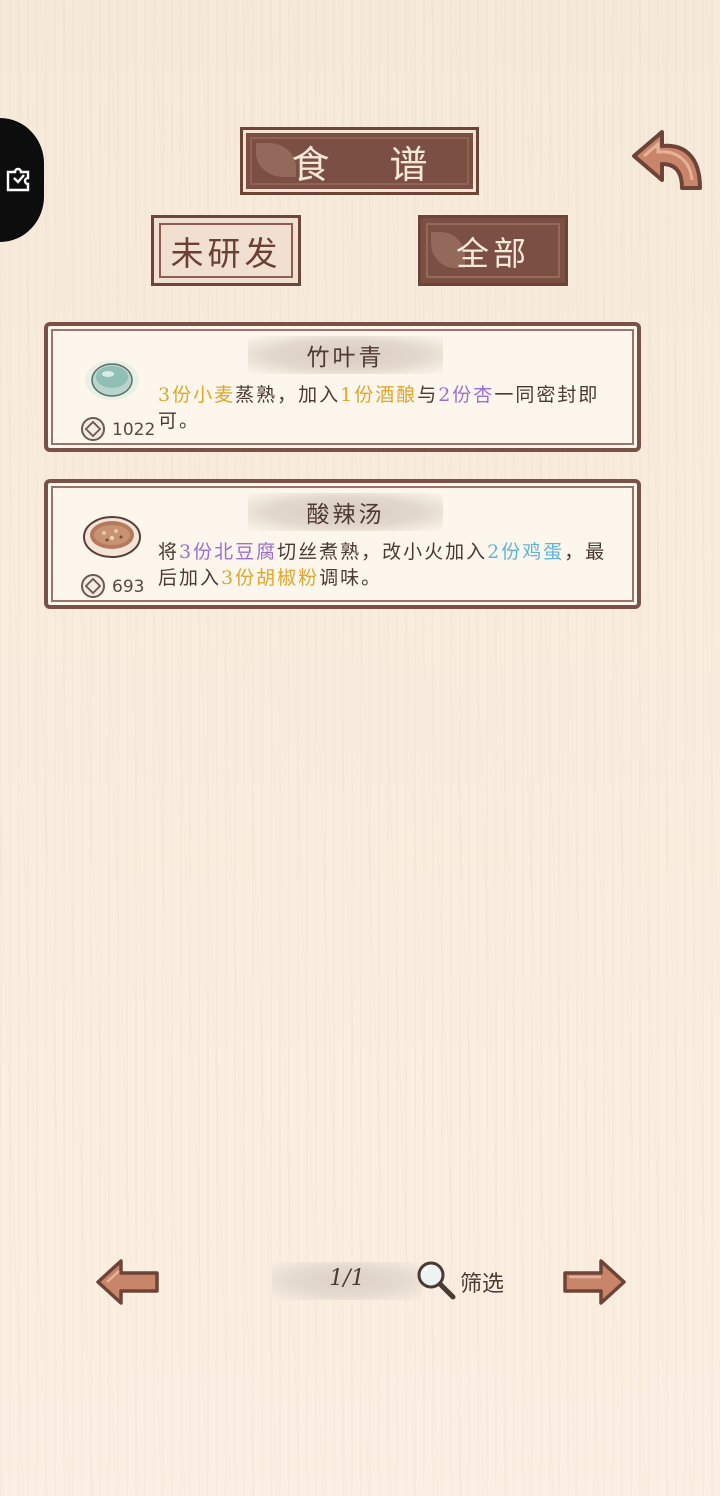 The image size is (720, 1496). Describe the element at coordinates (18, 179) in the screenshot. I see `puzzle-icon` at that location.